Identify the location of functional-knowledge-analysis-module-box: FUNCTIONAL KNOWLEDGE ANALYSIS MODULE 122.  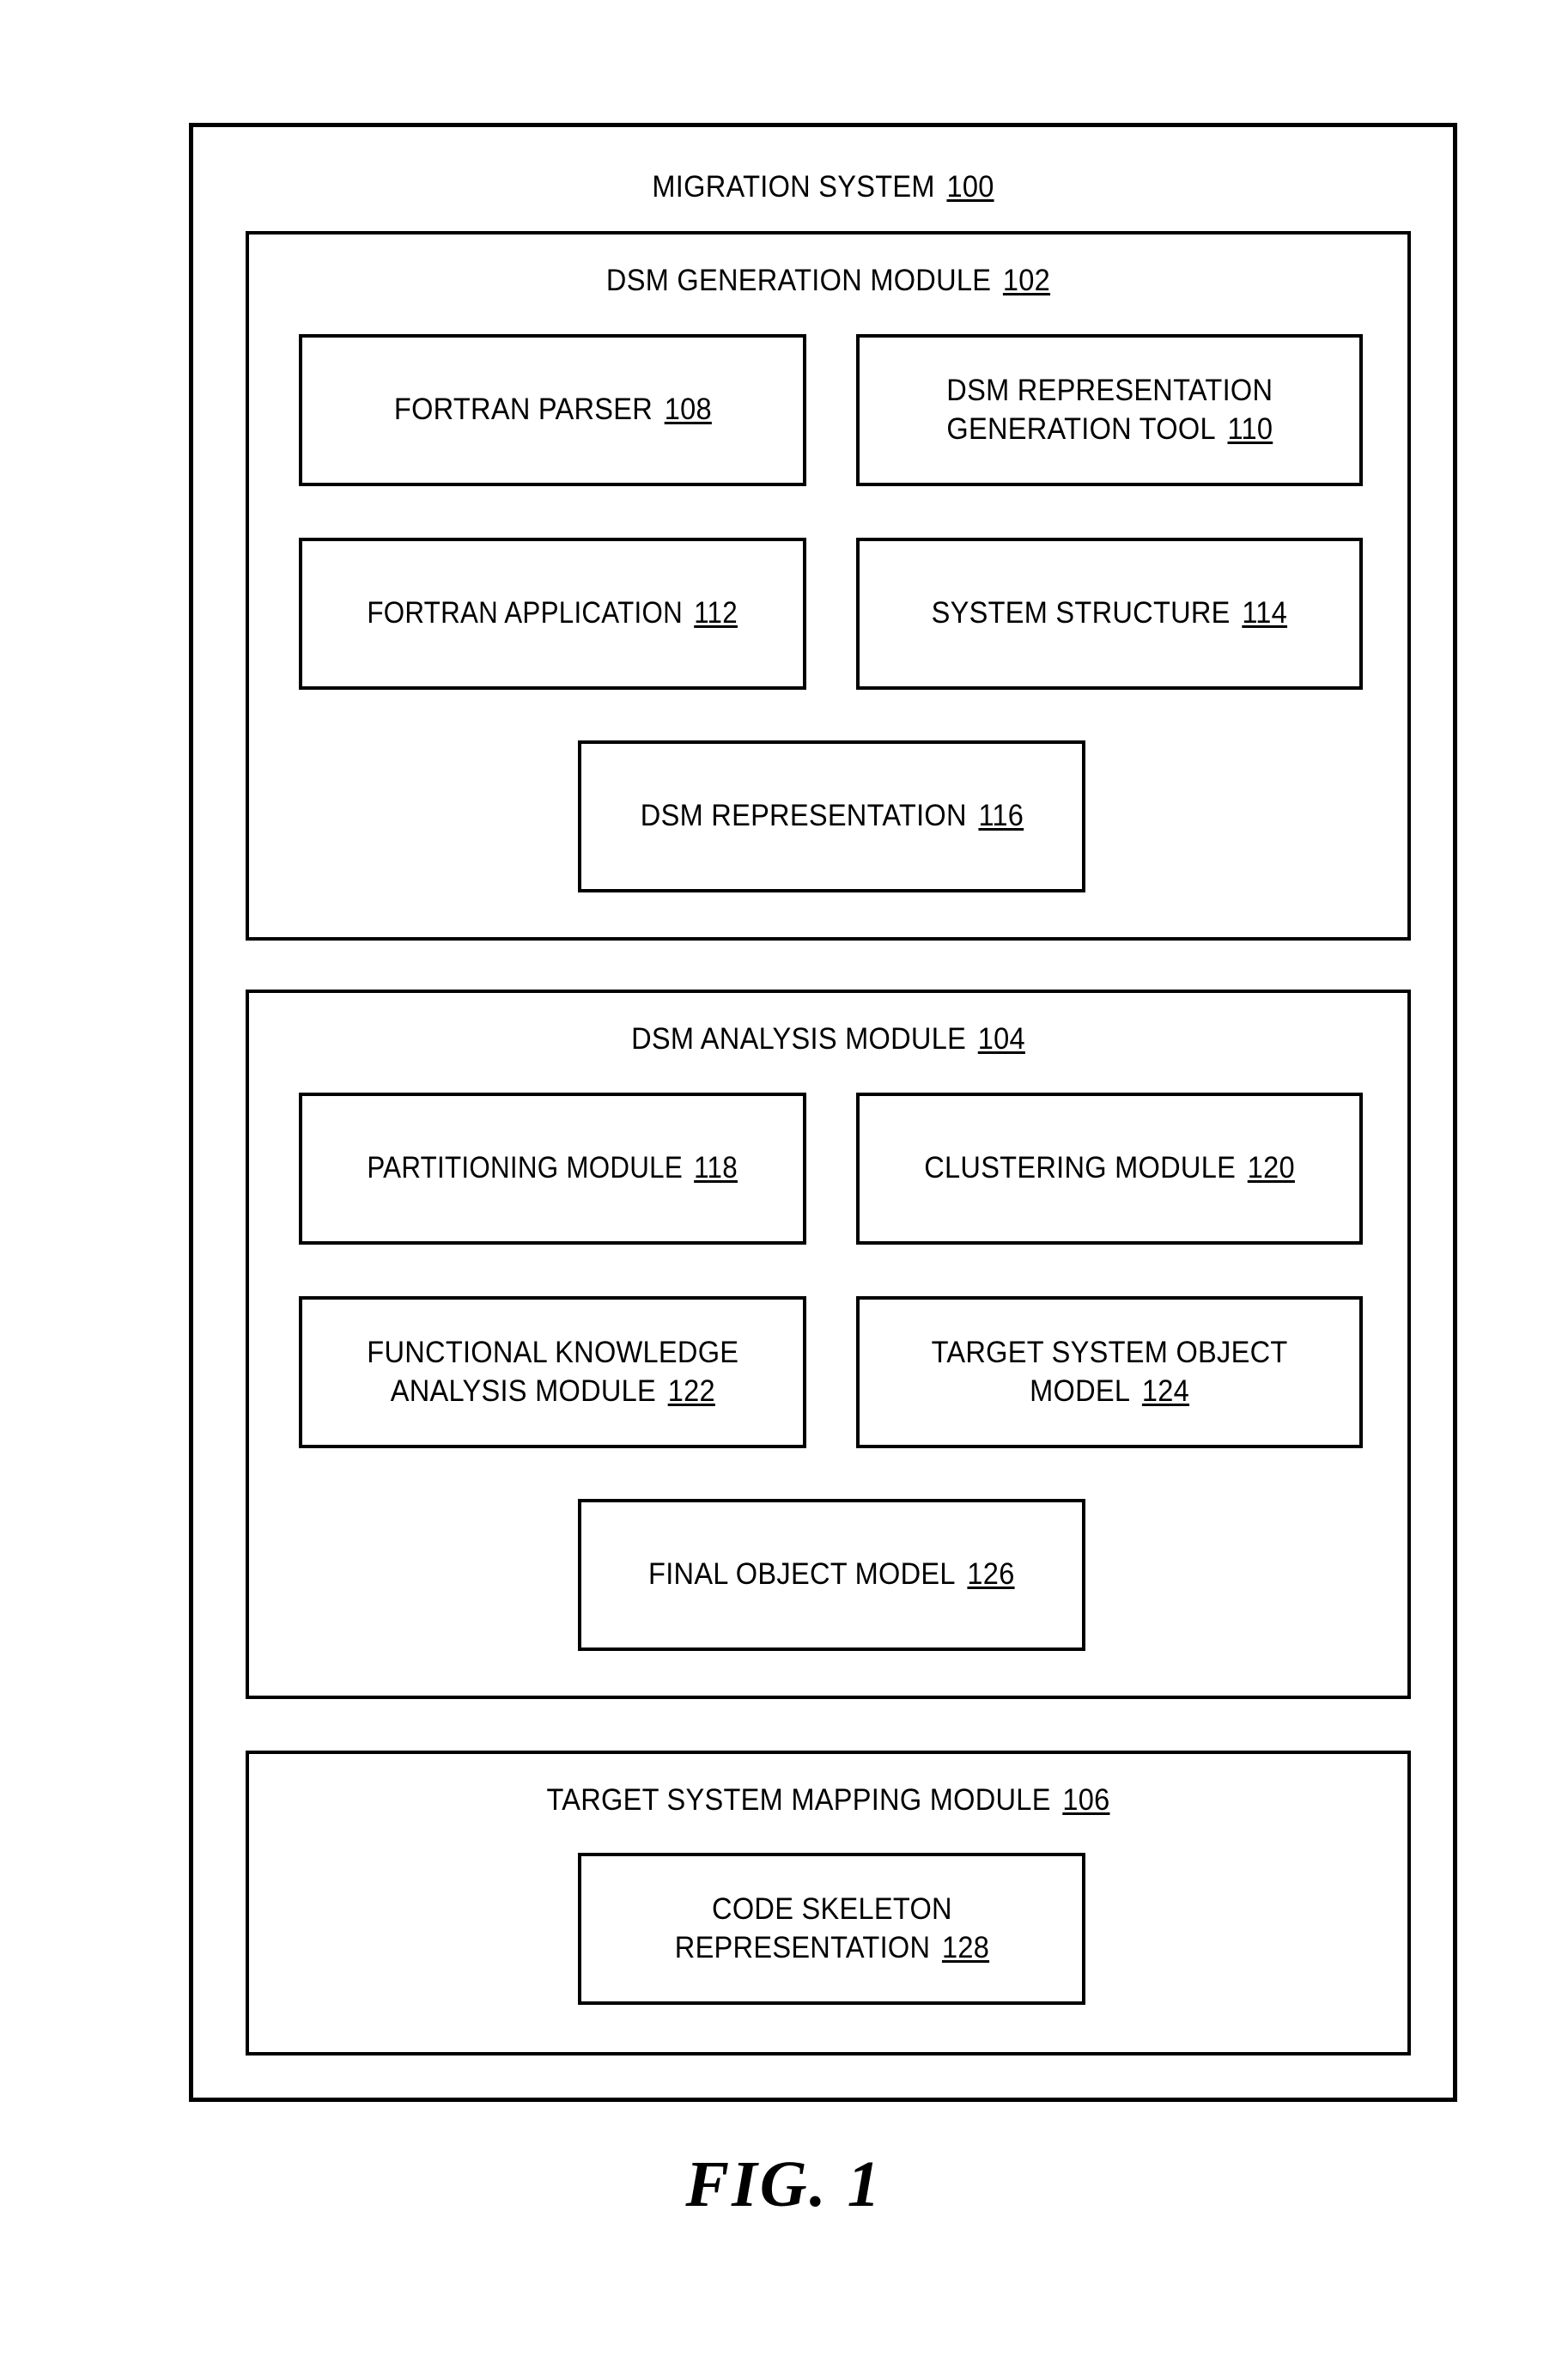
(552, 1372).